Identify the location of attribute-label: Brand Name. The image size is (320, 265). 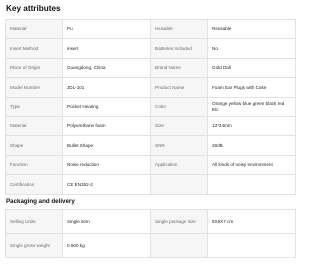
(179, 68).